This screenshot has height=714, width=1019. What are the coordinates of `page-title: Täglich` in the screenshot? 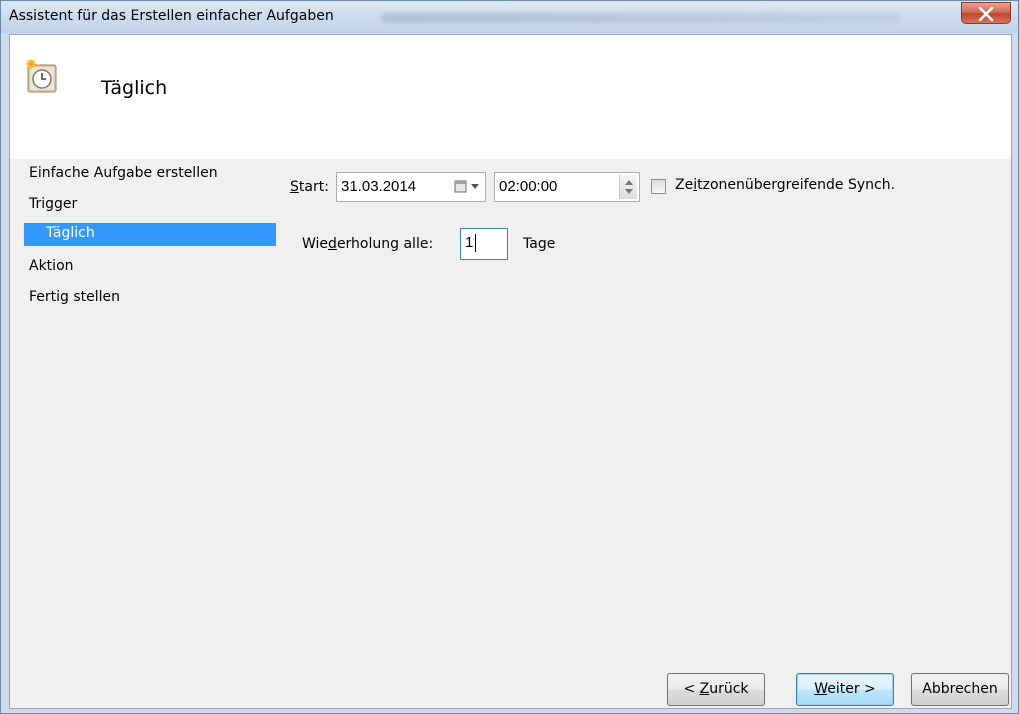 It's located at (134, 88).